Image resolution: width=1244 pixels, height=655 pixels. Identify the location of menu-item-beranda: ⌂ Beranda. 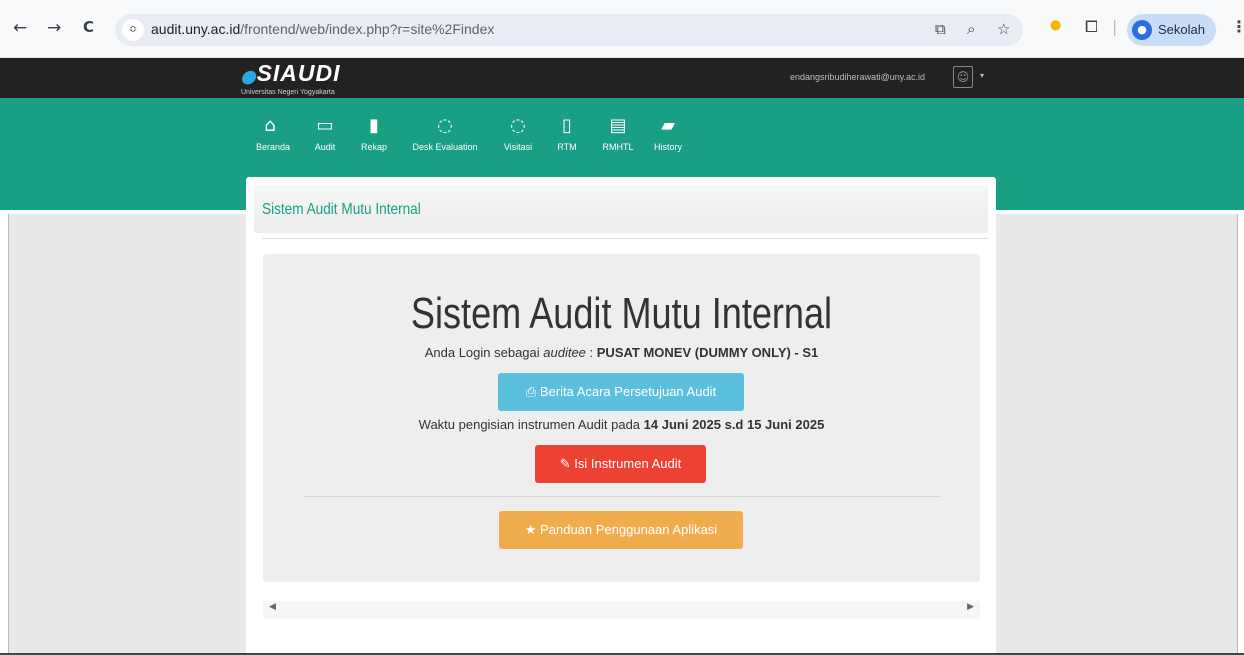
(273, 134).